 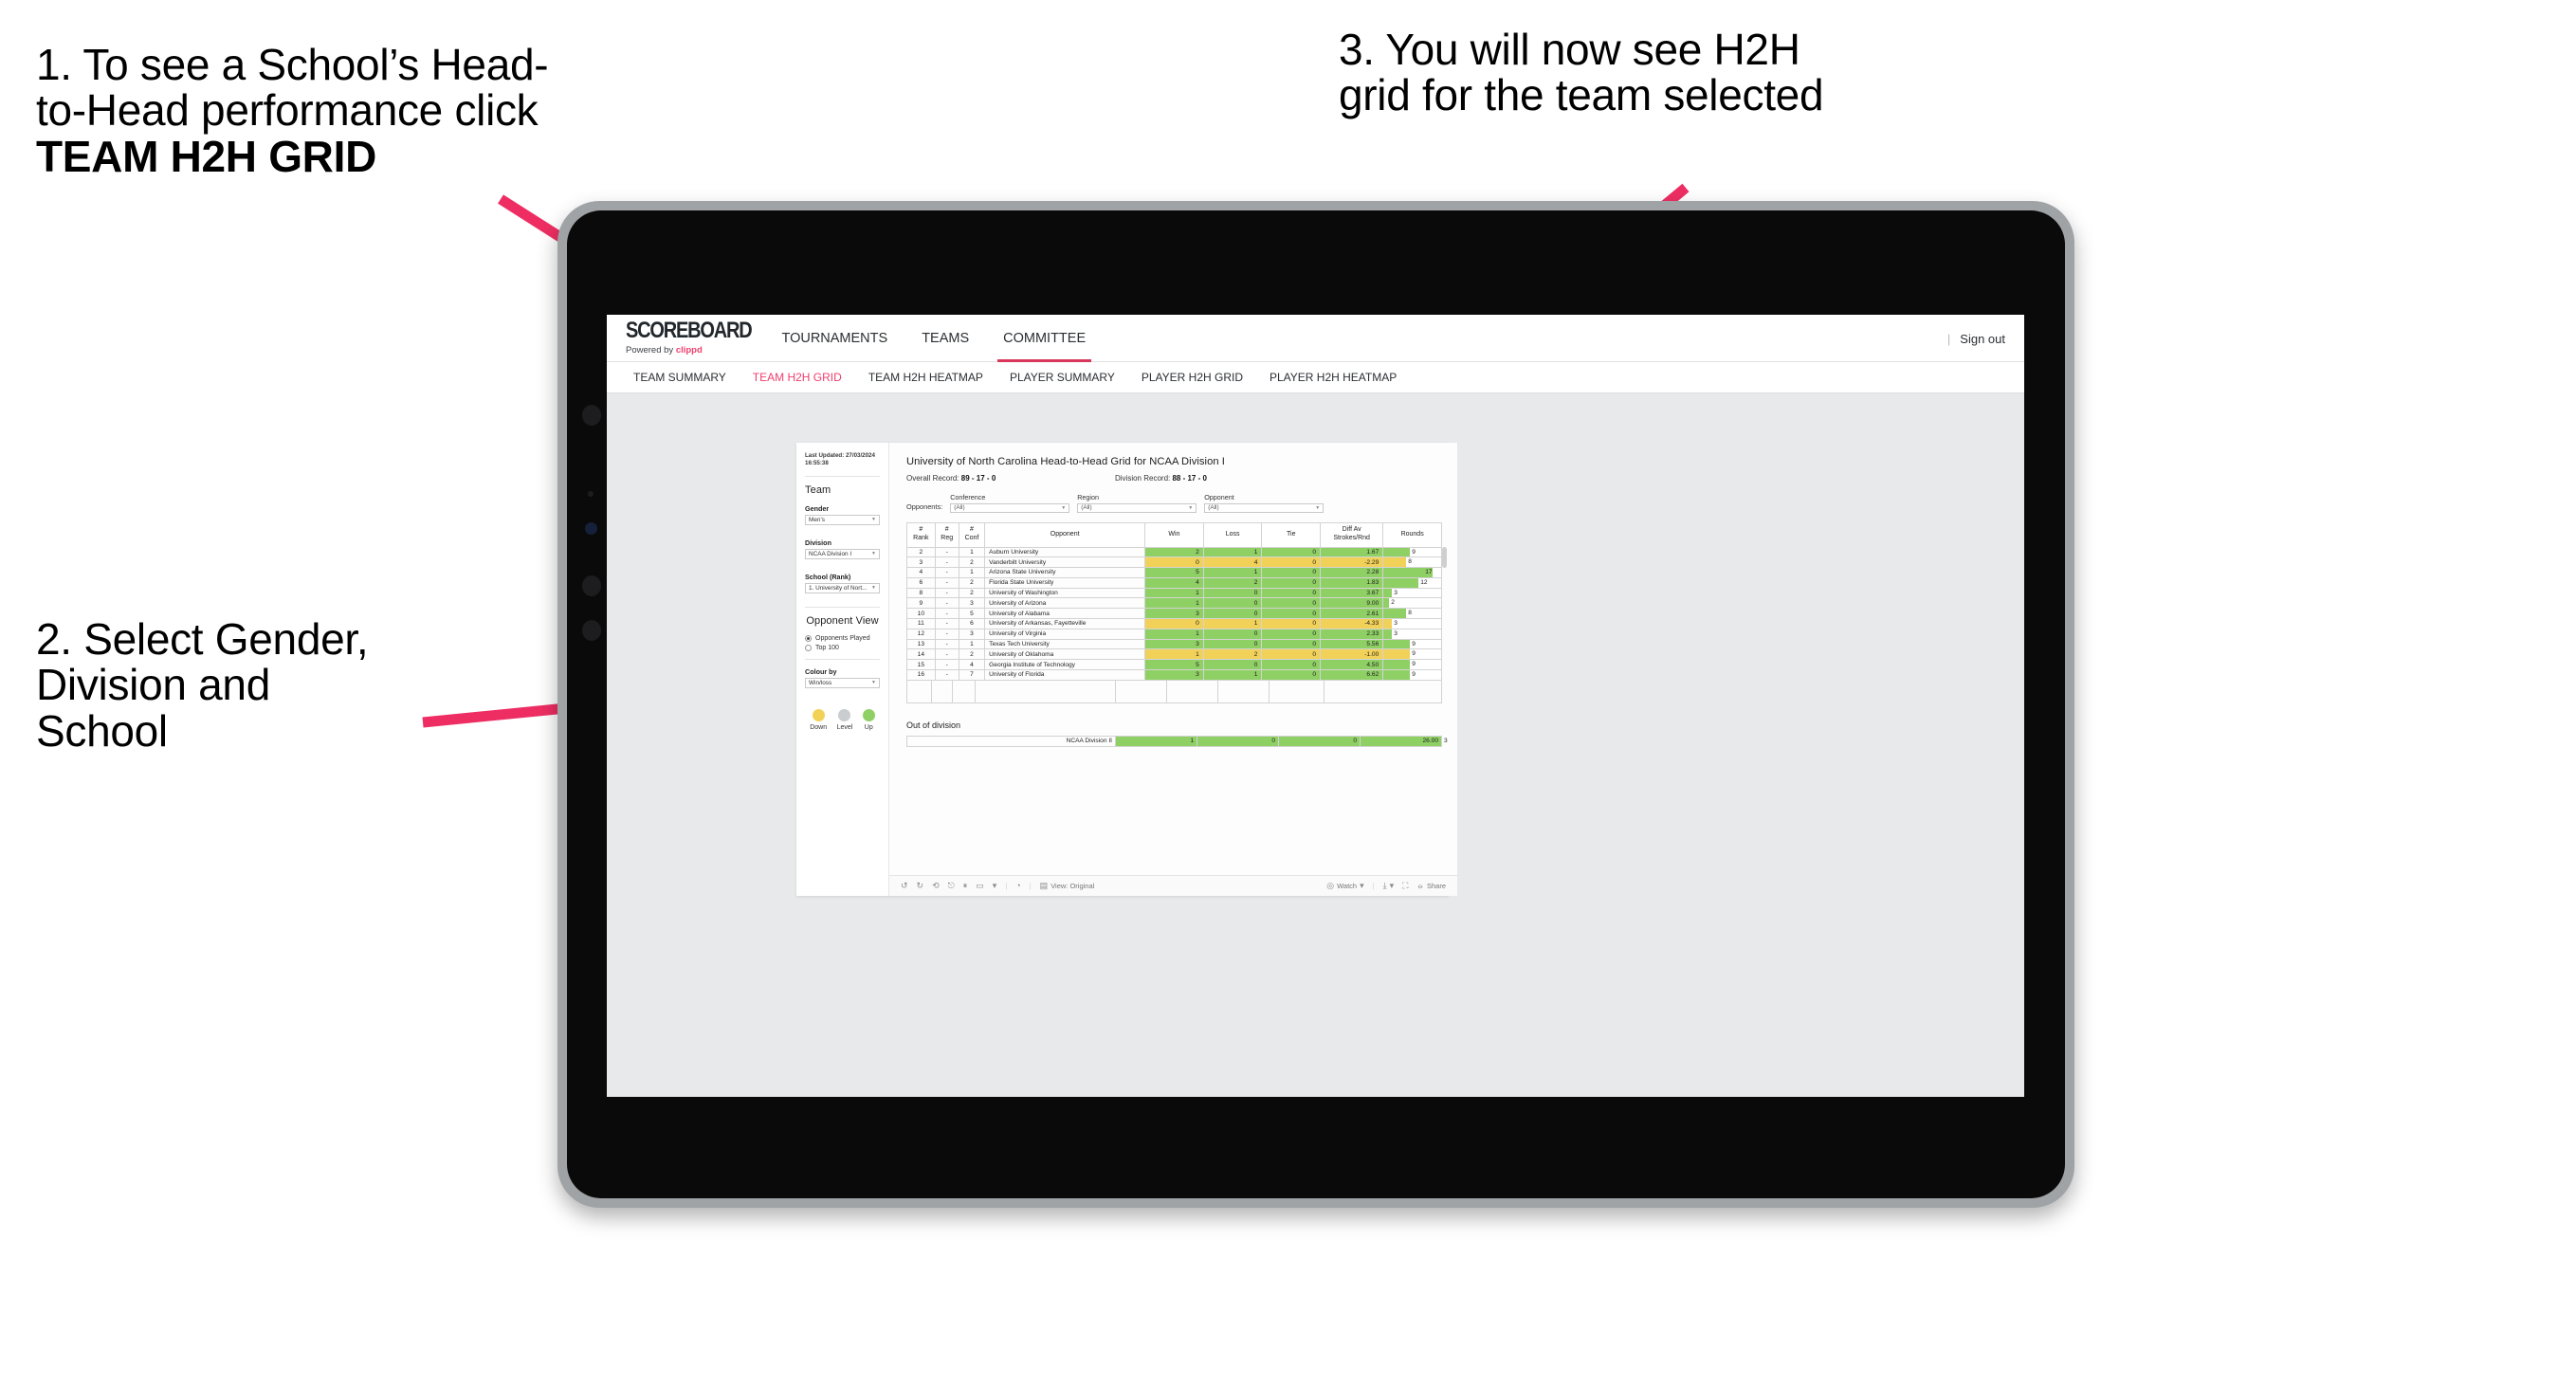 I want to click on region-filter-select: (All) ▼, so click(x=1137, y=508).